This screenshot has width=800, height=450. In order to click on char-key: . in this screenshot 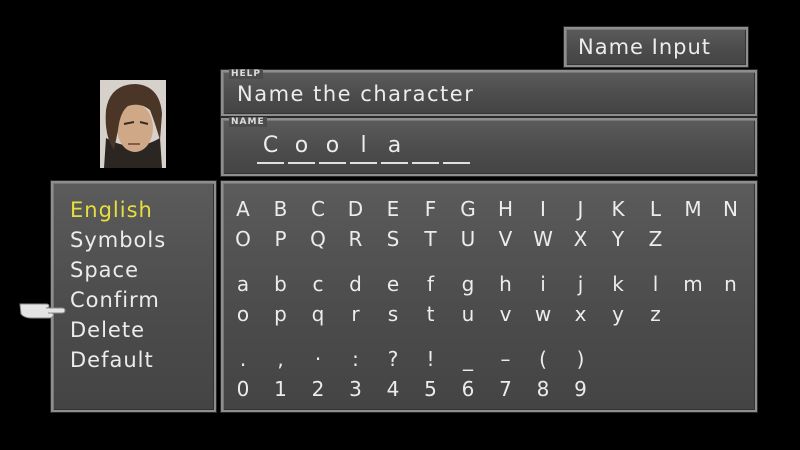, I will do `click(243, 359)`.